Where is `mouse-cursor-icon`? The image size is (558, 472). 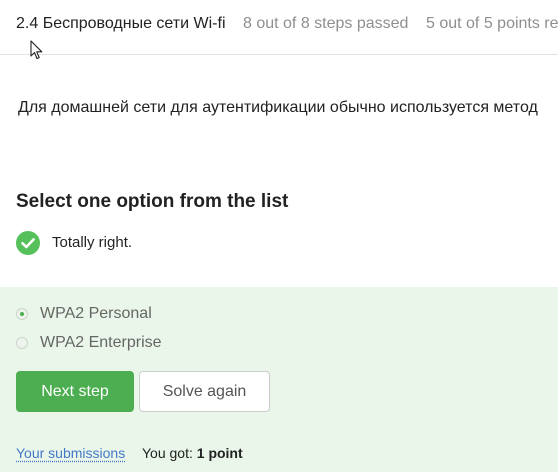
mouse-cursor-icon is located at coordinates (36, 50).